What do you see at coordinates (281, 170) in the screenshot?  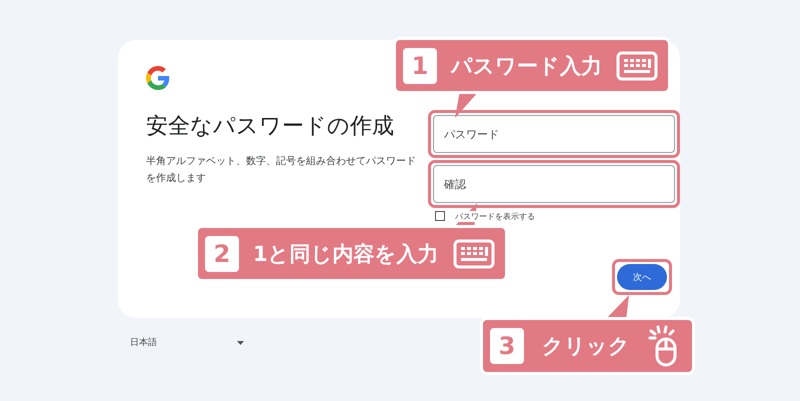 I see `page-description: 半角アルファベット、数字、記号を組み合わせてパスワードを作成します` at bounding box center [281, 170].